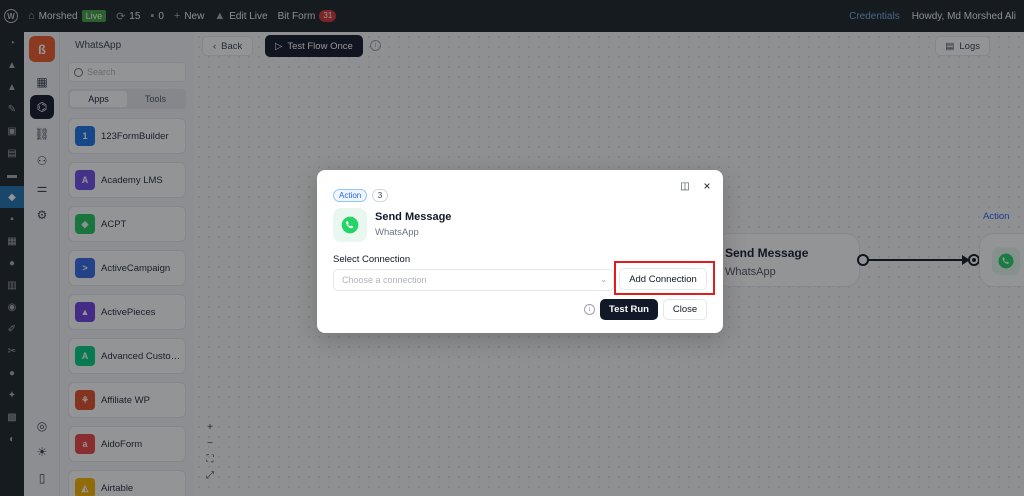 The width and height of the screenshot is (1024, 496). I want to click on node-type-badge: Action, so click(350, 195).